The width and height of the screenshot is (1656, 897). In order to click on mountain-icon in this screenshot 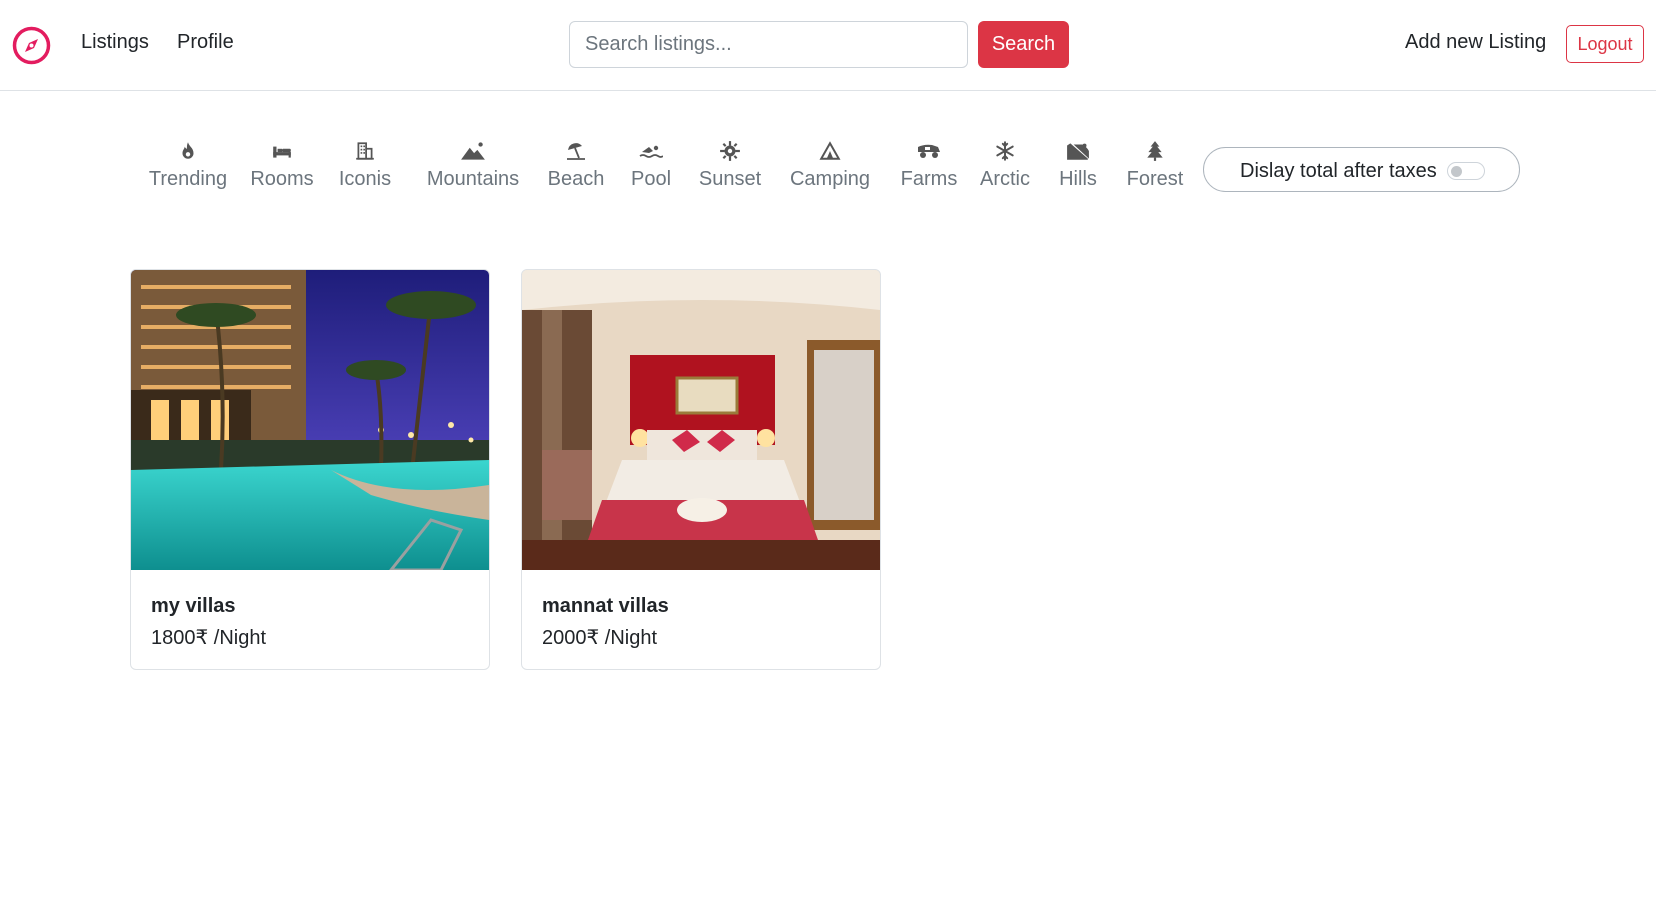, I will do `click(473, 150)`.